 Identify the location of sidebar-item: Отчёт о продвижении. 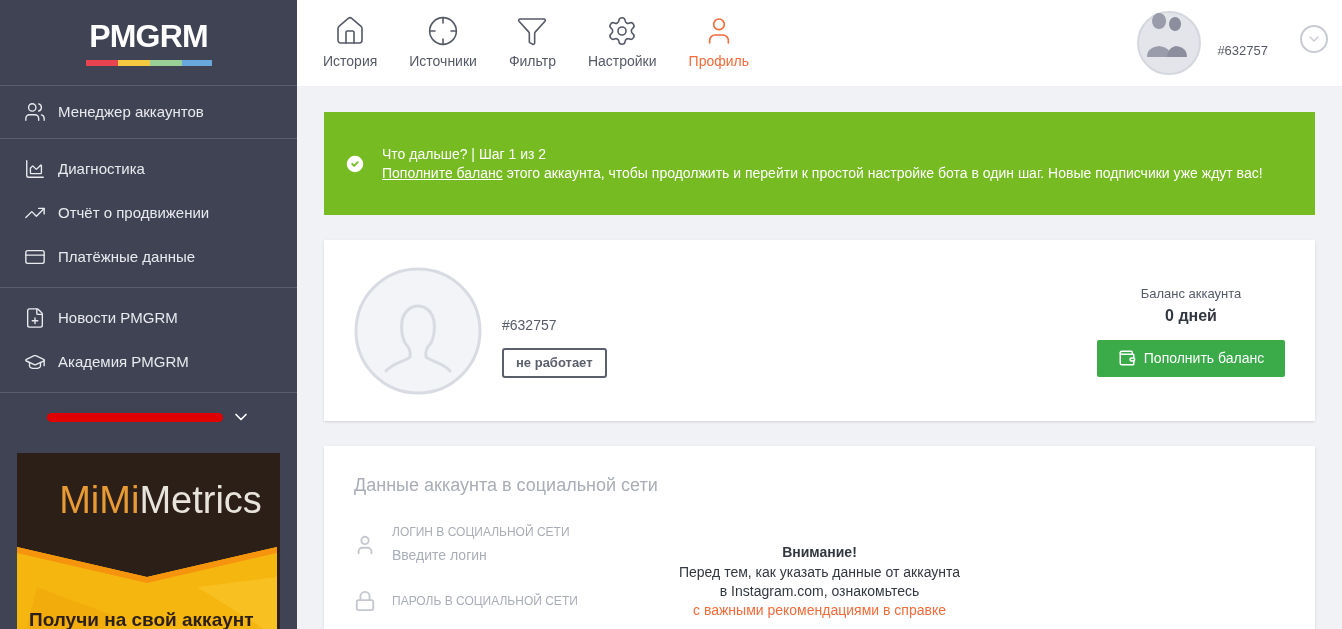
(148, 213).